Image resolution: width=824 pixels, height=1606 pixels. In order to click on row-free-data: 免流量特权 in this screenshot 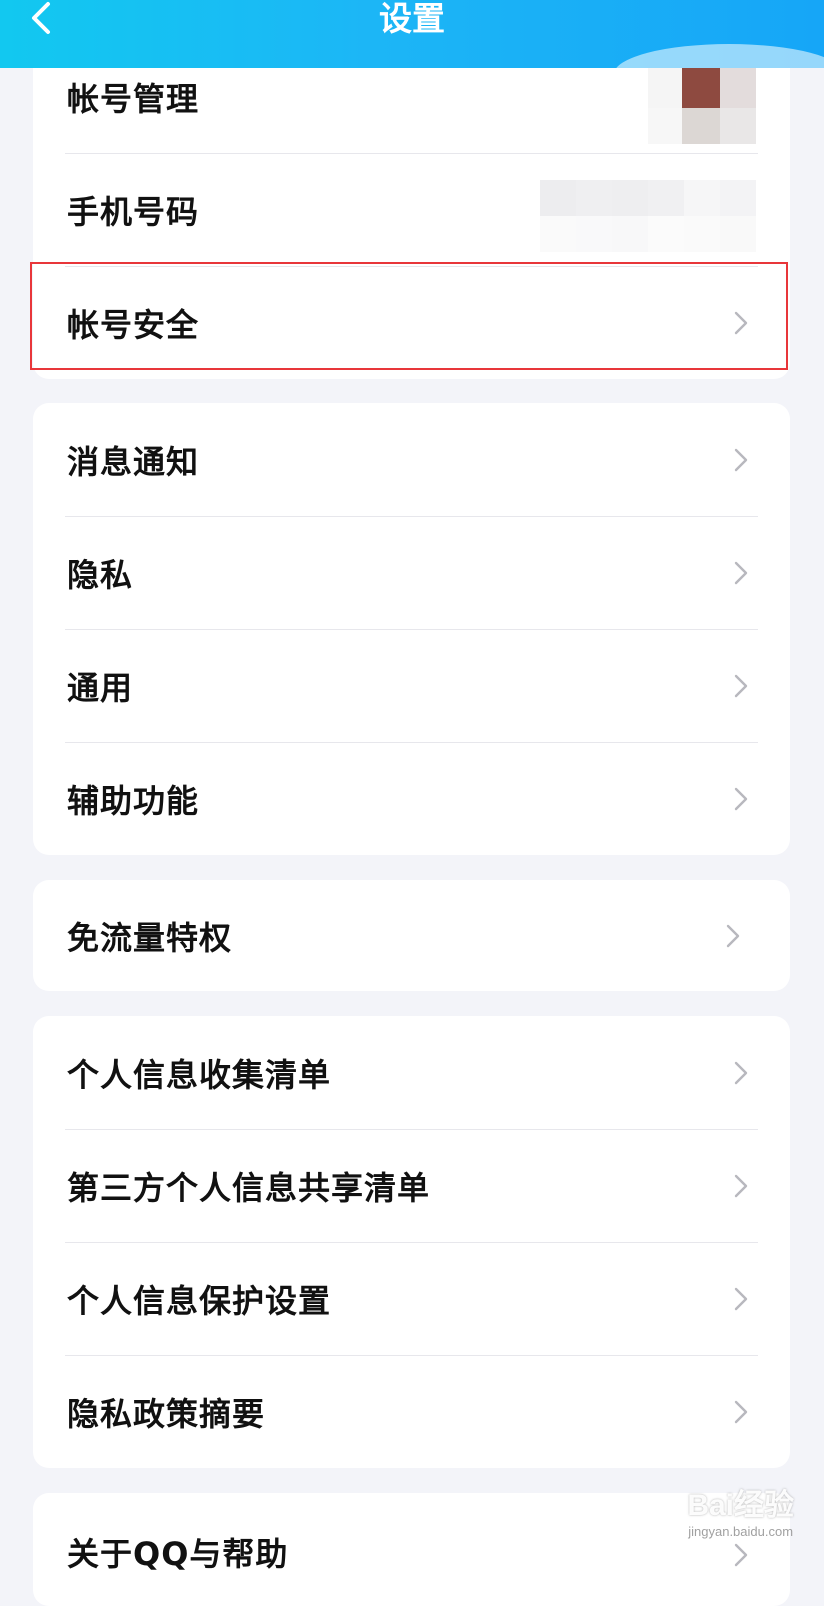, I will do `click(411, 935)`.